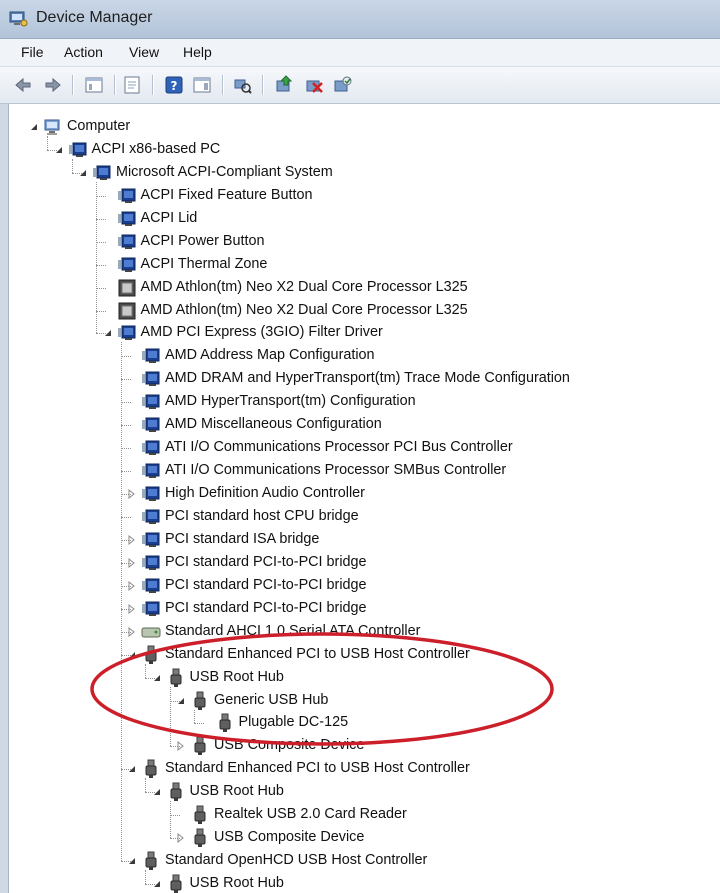  Describe the element at coordinates (94, 85) in the screenshot. I see `console-tree-icon` at that location.